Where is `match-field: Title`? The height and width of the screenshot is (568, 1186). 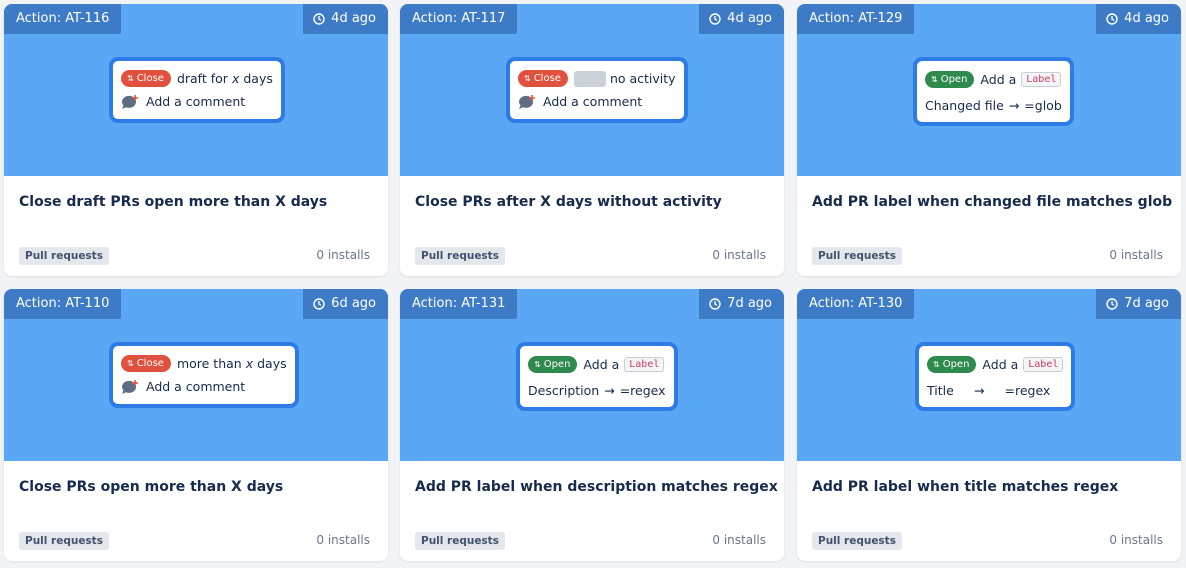 match-field: Title is located at coordinates (940, 390).